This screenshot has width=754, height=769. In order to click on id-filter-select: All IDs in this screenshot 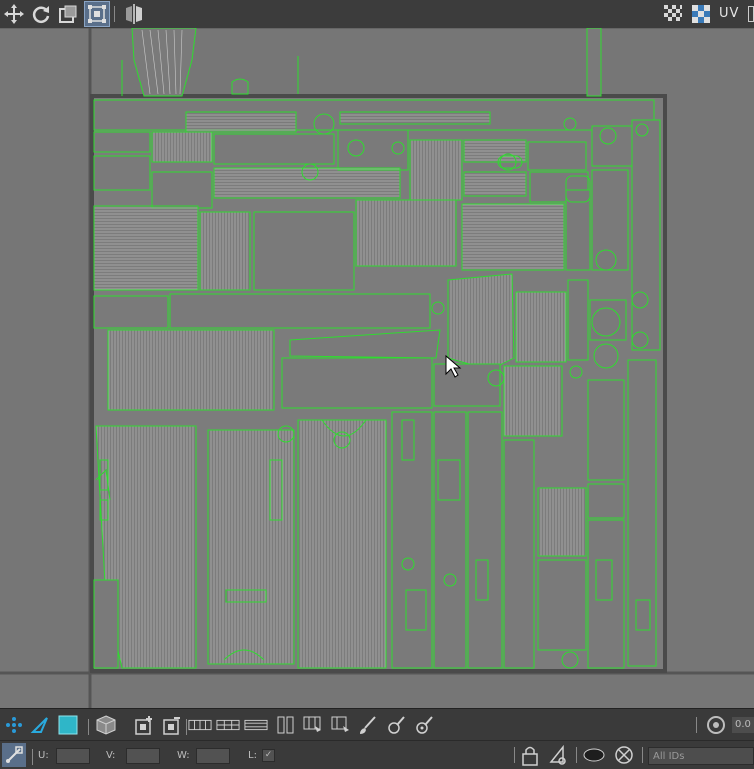, I will do `click(701, 756)`.